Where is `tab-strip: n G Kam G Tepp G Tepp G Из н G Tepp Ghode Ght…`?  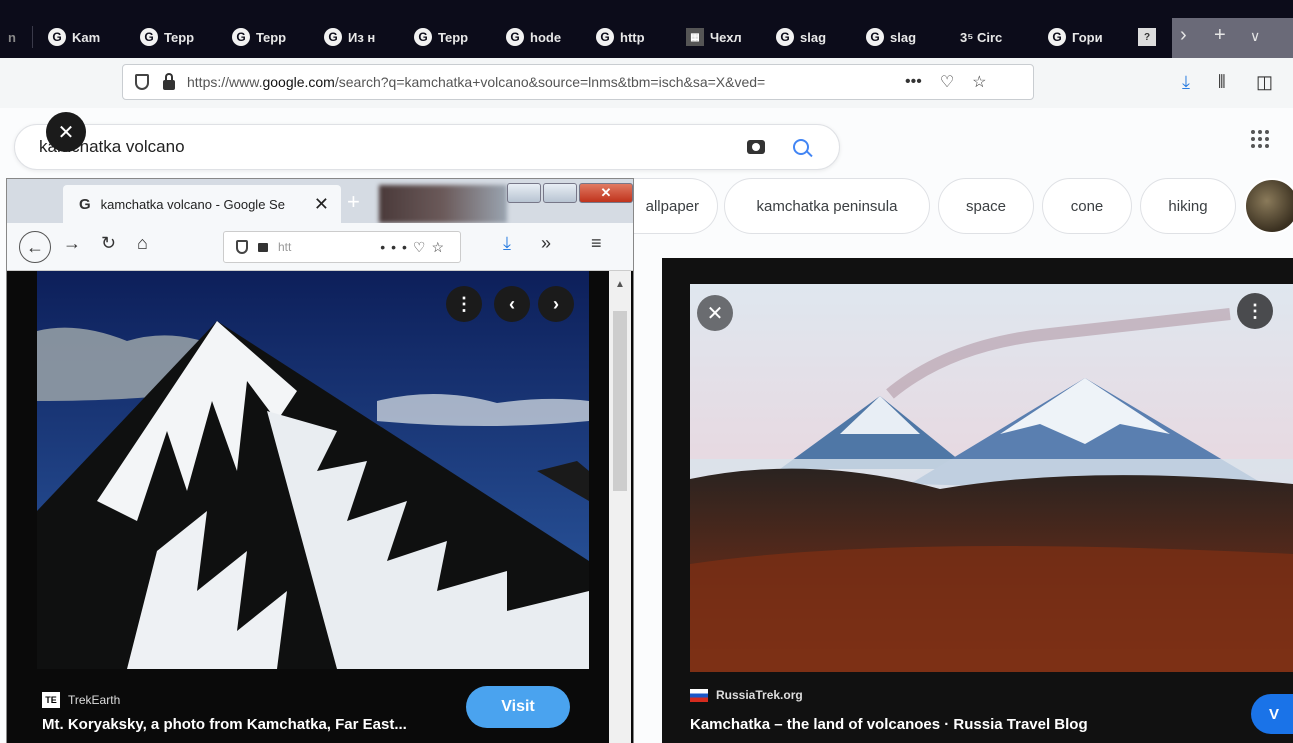 tab-strip: n G Kam G Tepp G Tepp G Из н G Tepp Ghode Ght… is located at coordinates (646, 29).